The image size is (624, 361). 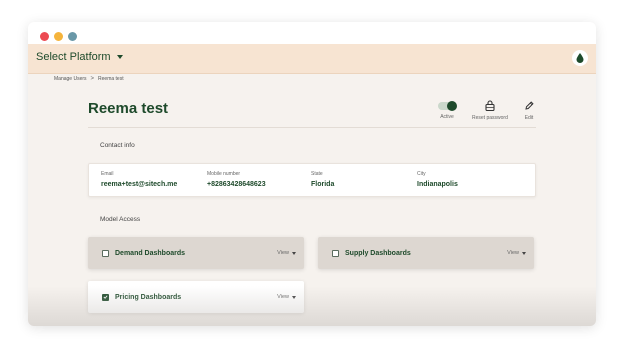 I want to click on platform-select: Select Platform, so click(x=79, y=57).